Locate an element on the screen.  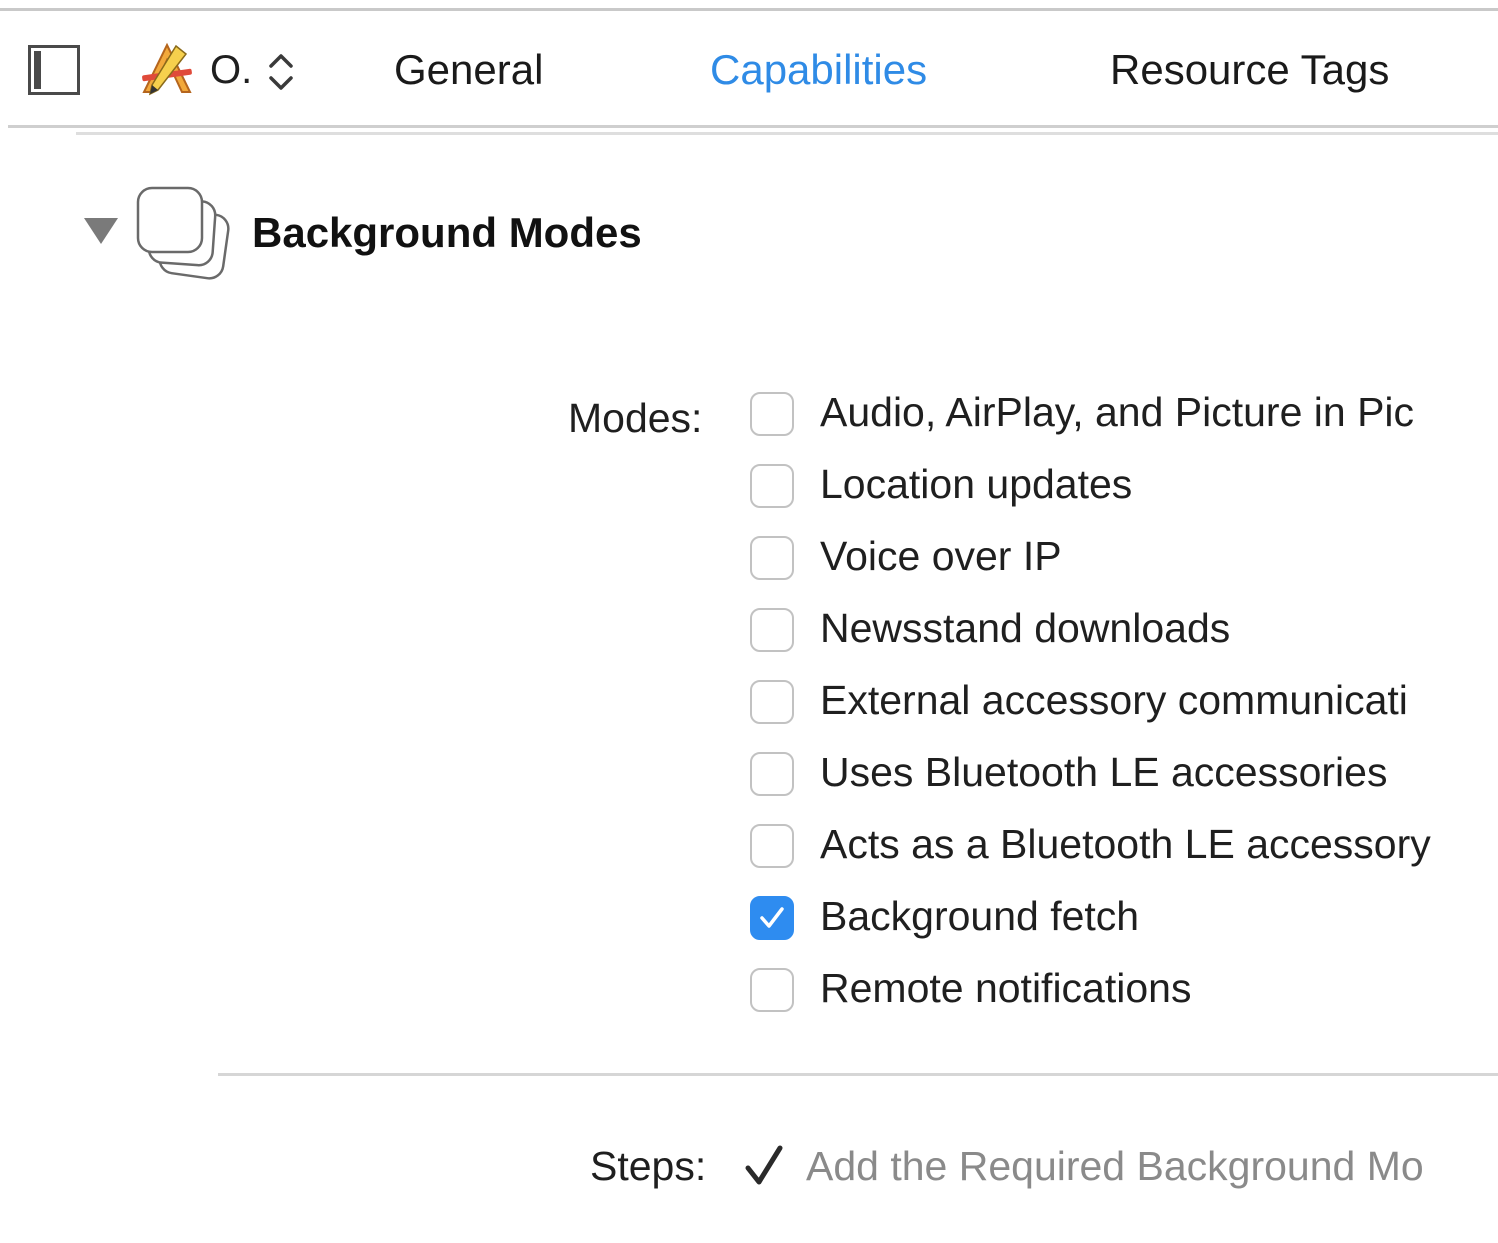
mode-label: Voice over IP is located at coordinates (941, 556).